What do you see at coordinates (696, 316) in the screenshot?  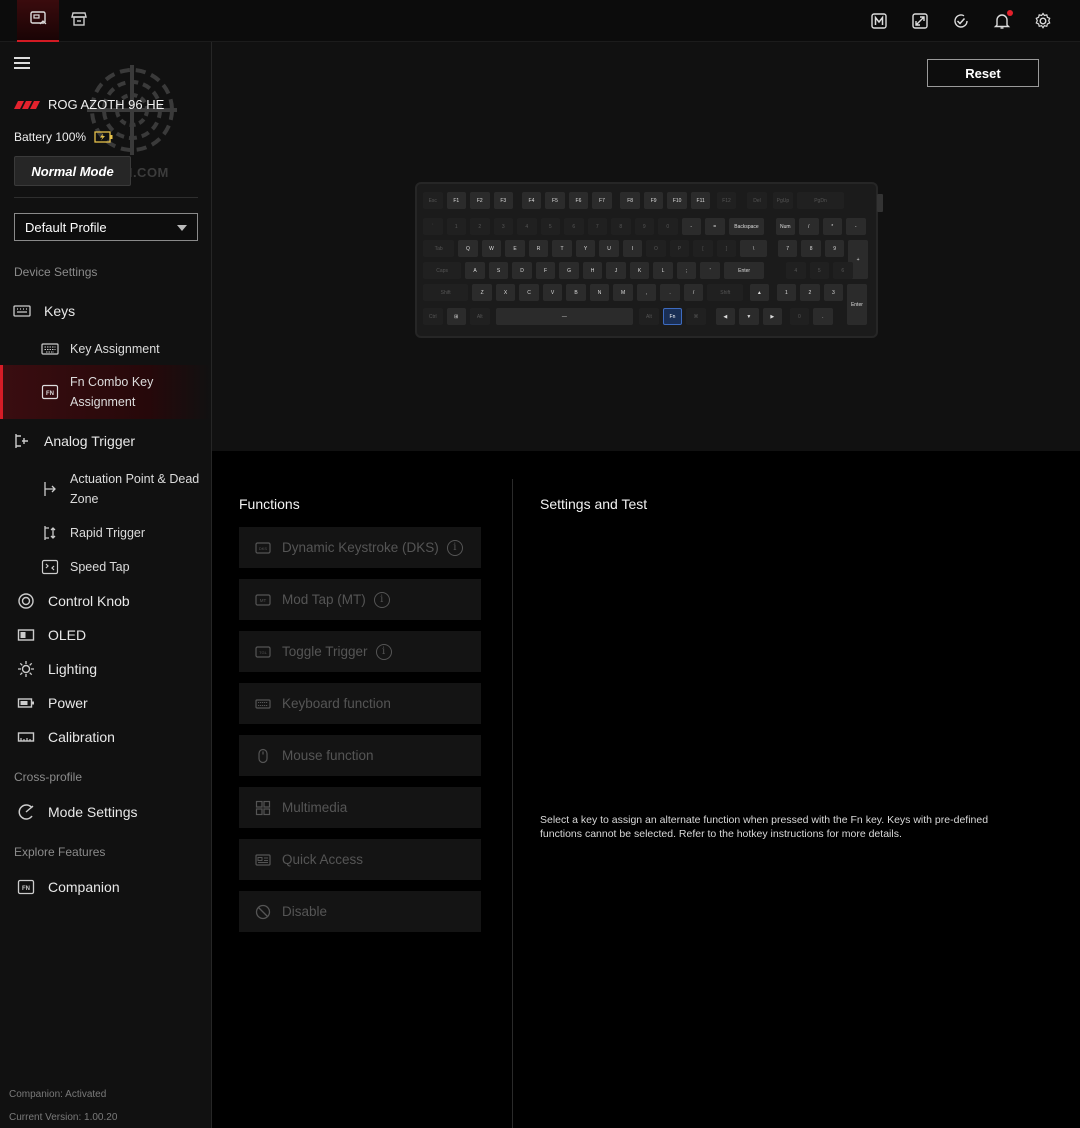 I see `keyboard-key: ⌘` at bounding box center [696, 316].